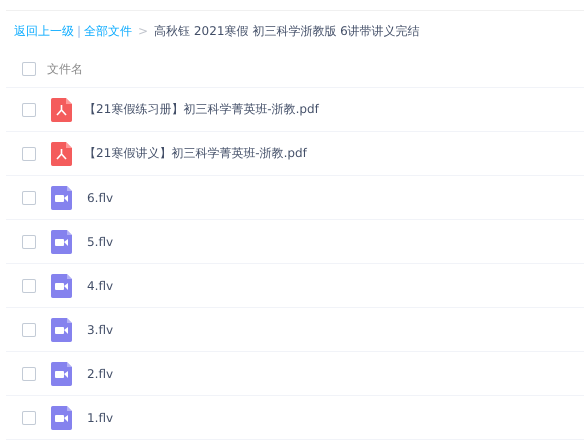  What do you see at coordinates (100, 329) in the screenshot?
I see `file-name: 3.flv` at bounding box center [100, 329].